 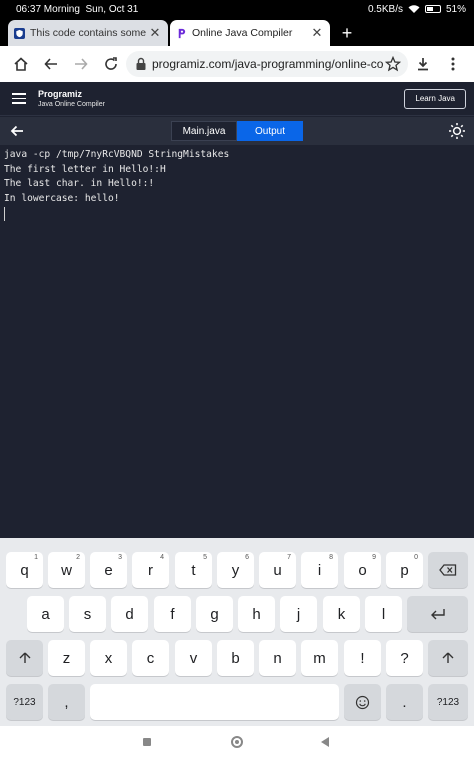 What do you see at coordinates (77, 9) in the screenshot?
I see `status-left: 06:37 Morning Sun, Oct 31` at bounding box center [77, 9].